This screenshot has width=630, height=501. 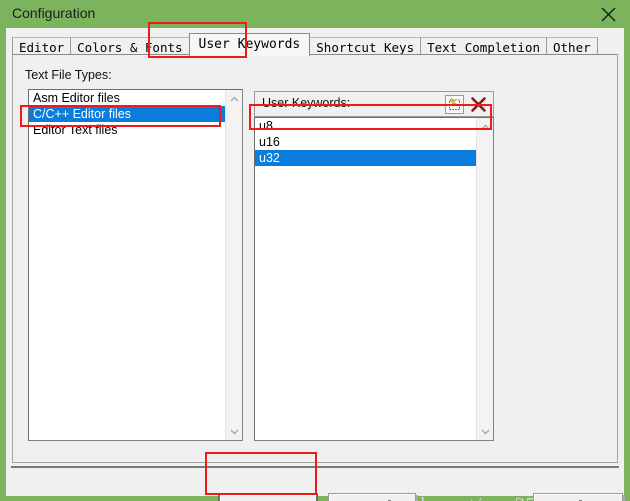 I want to click on ok-button: OK, so click(x=268, y=497).